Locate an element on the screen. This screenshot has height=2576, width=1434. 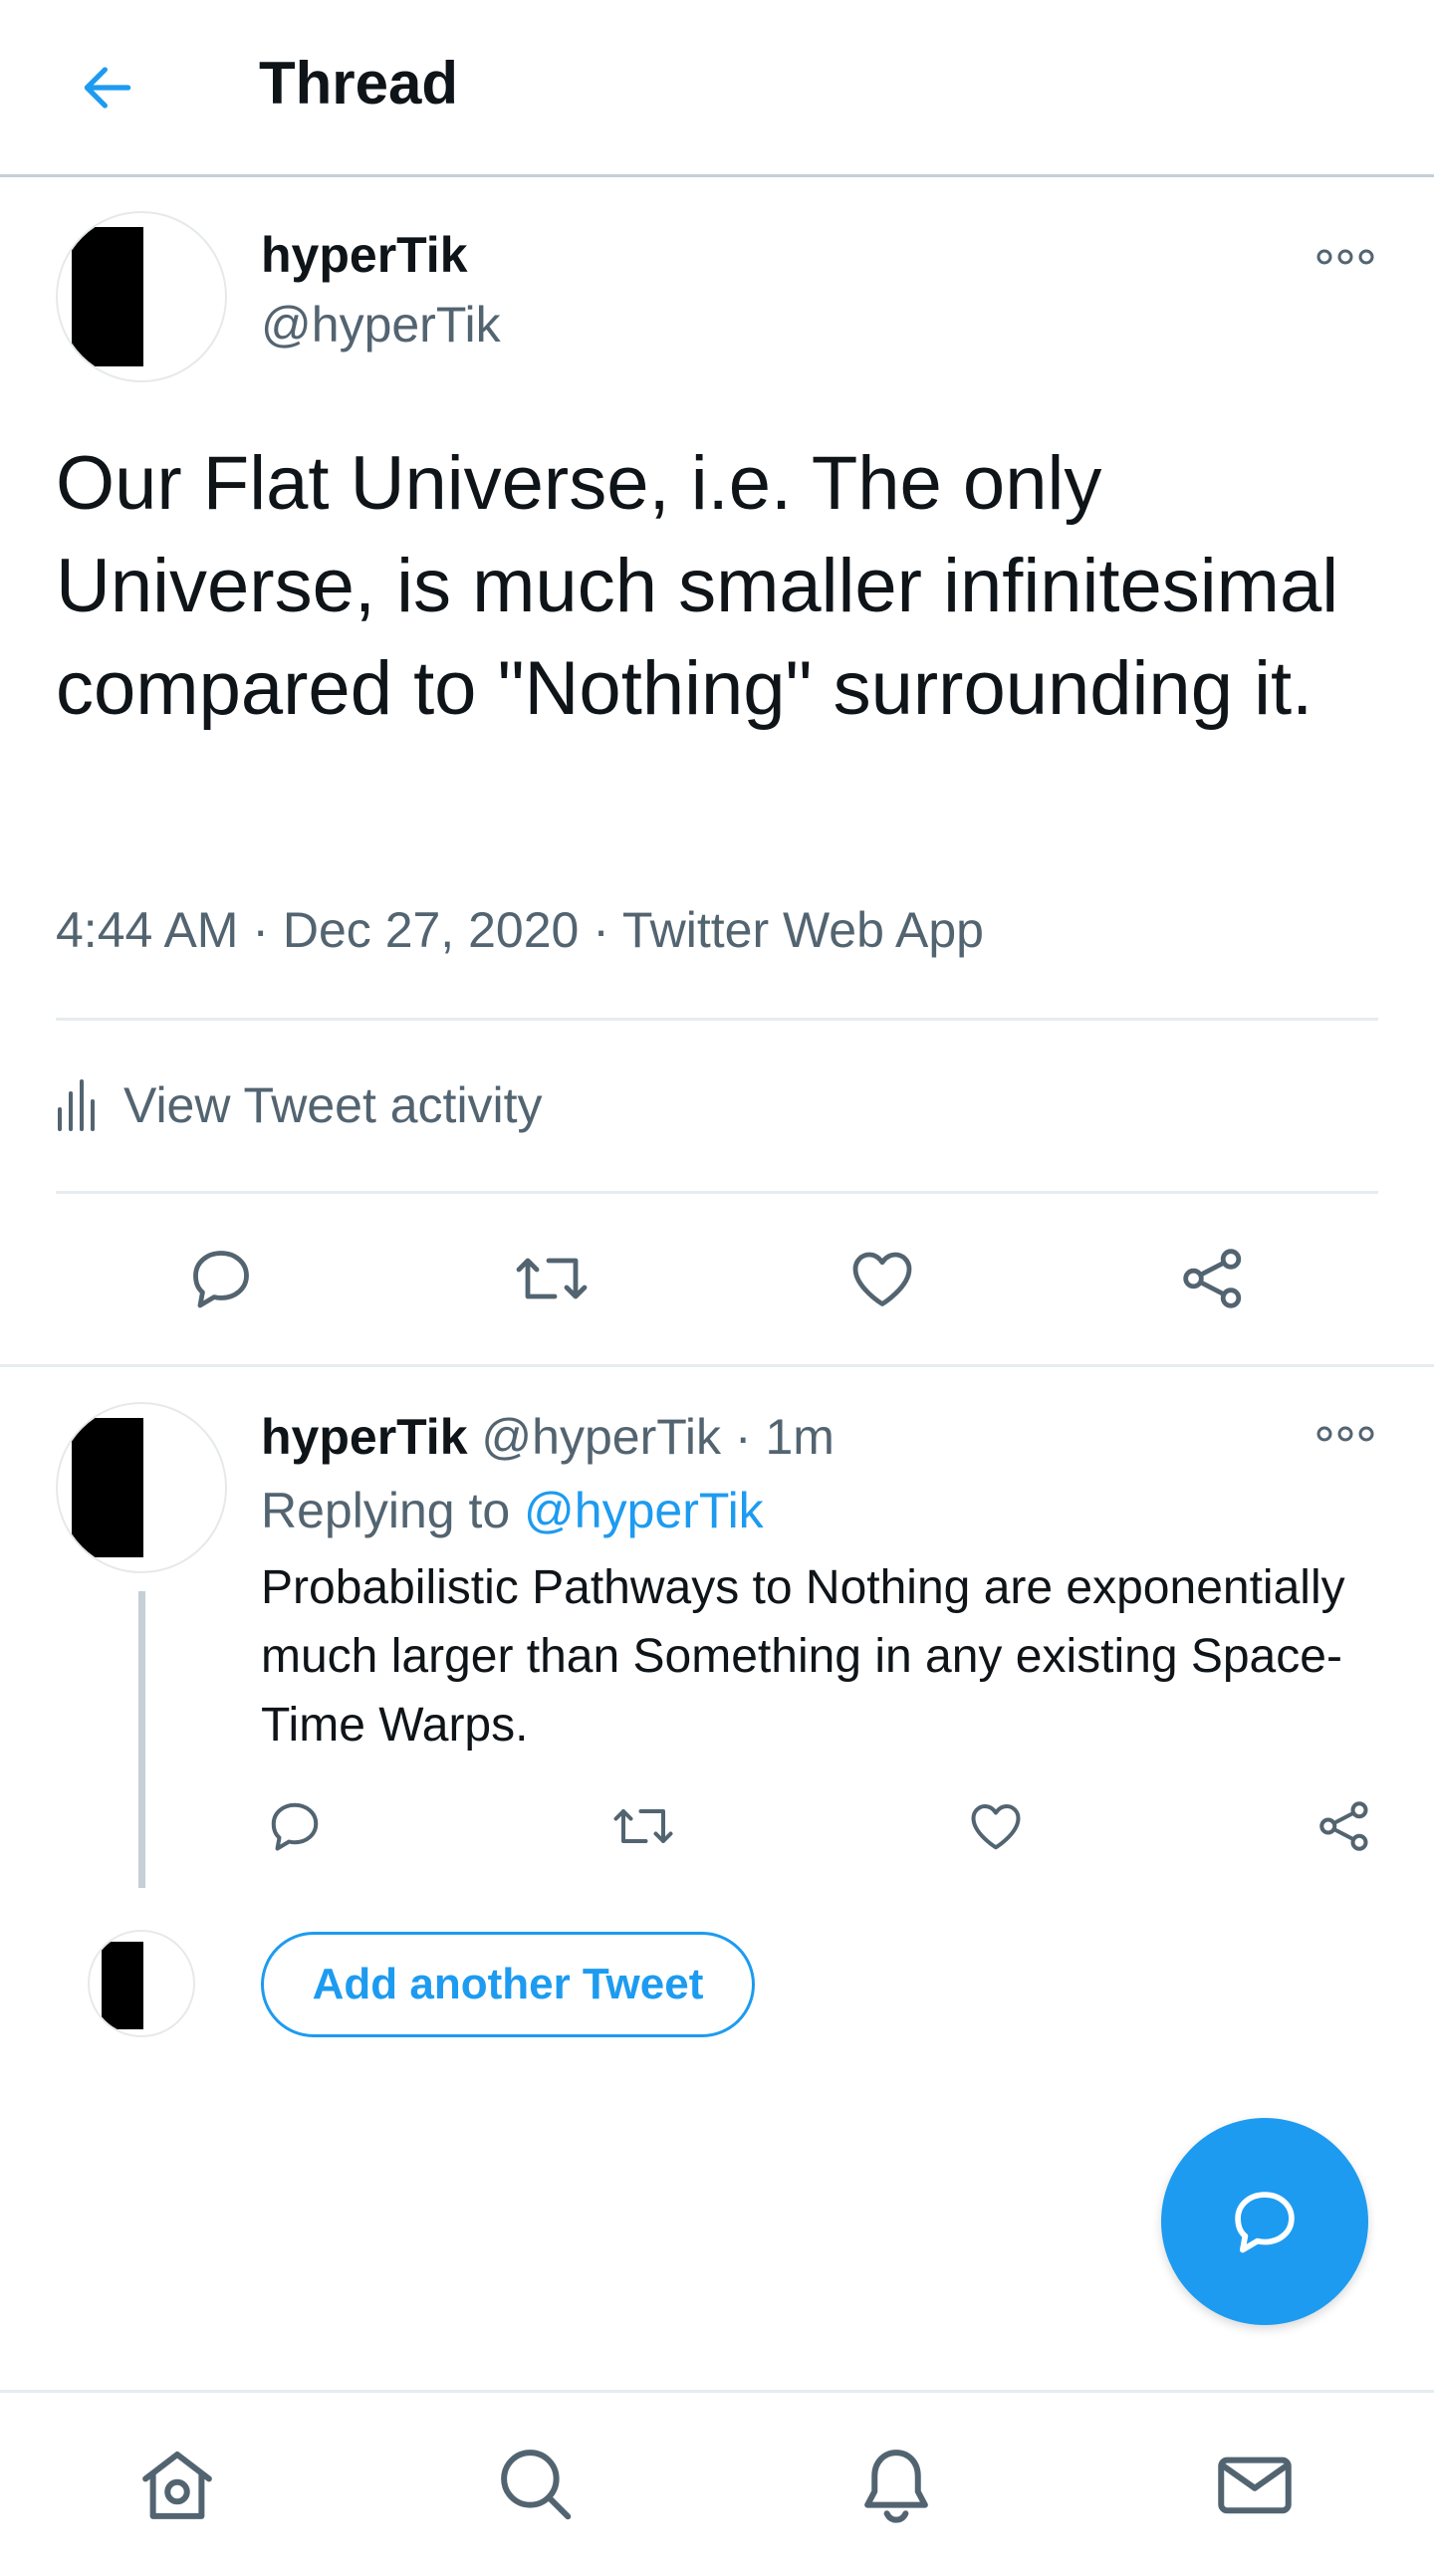
top-header: Thread is located at coordinates (717, 88).